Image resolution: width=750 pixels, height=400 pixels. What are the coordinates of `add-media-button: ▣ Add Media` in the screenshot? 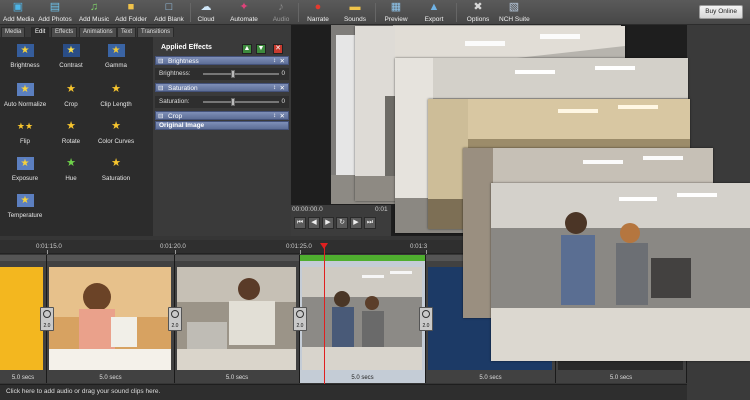 It's located at (18, 13).